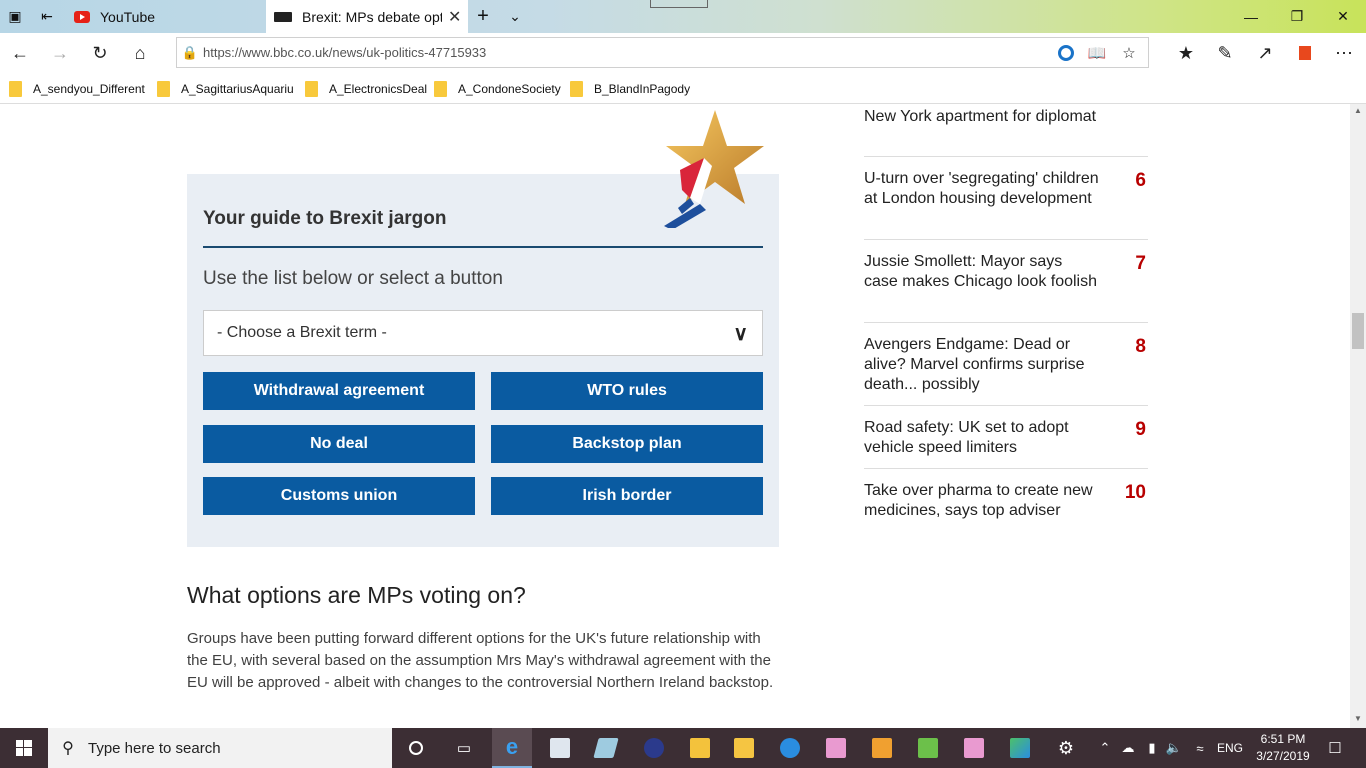 Image resolution: width=1366 pixels, height=768 pixels. Describe the element at coordinates (1297, 16) in the screenshot. I see `restore-icon: ❐` at that location.